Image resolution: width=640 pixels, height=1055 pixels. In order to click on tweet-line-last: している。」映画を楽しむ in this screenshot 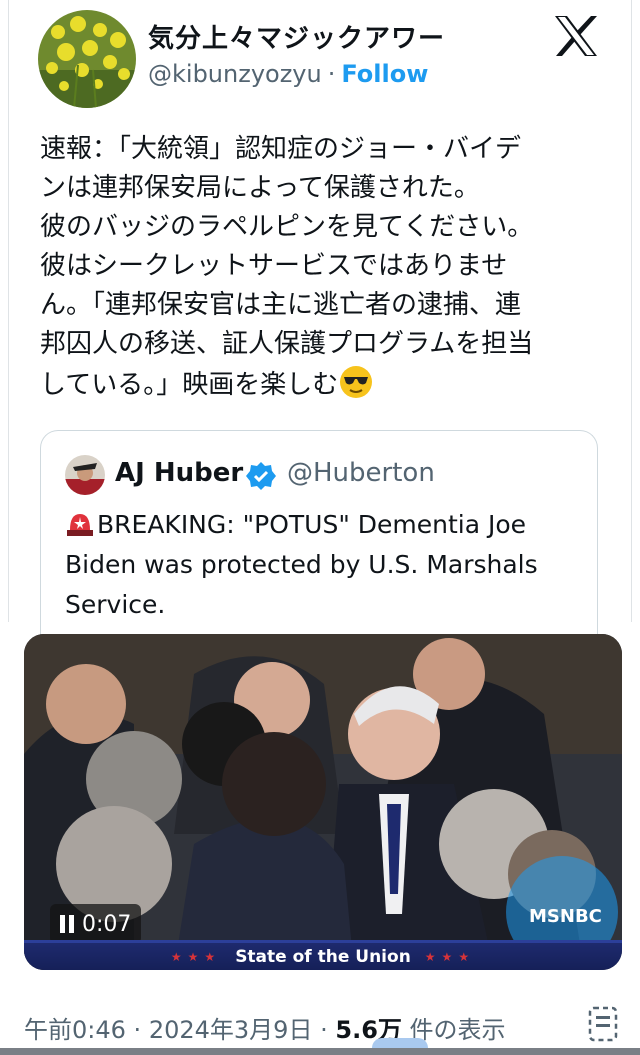, I will do `click(320, 384)`.